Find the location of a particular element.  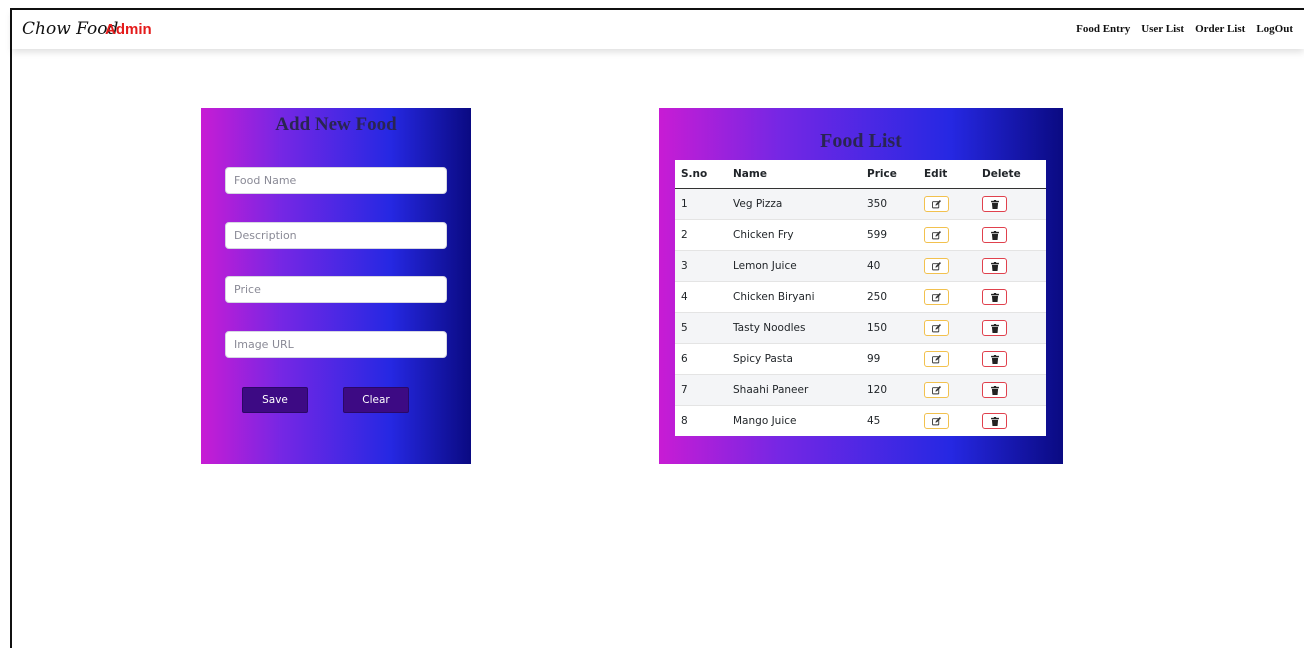

cell-sno: 7 is located at coordinates (701, 390).